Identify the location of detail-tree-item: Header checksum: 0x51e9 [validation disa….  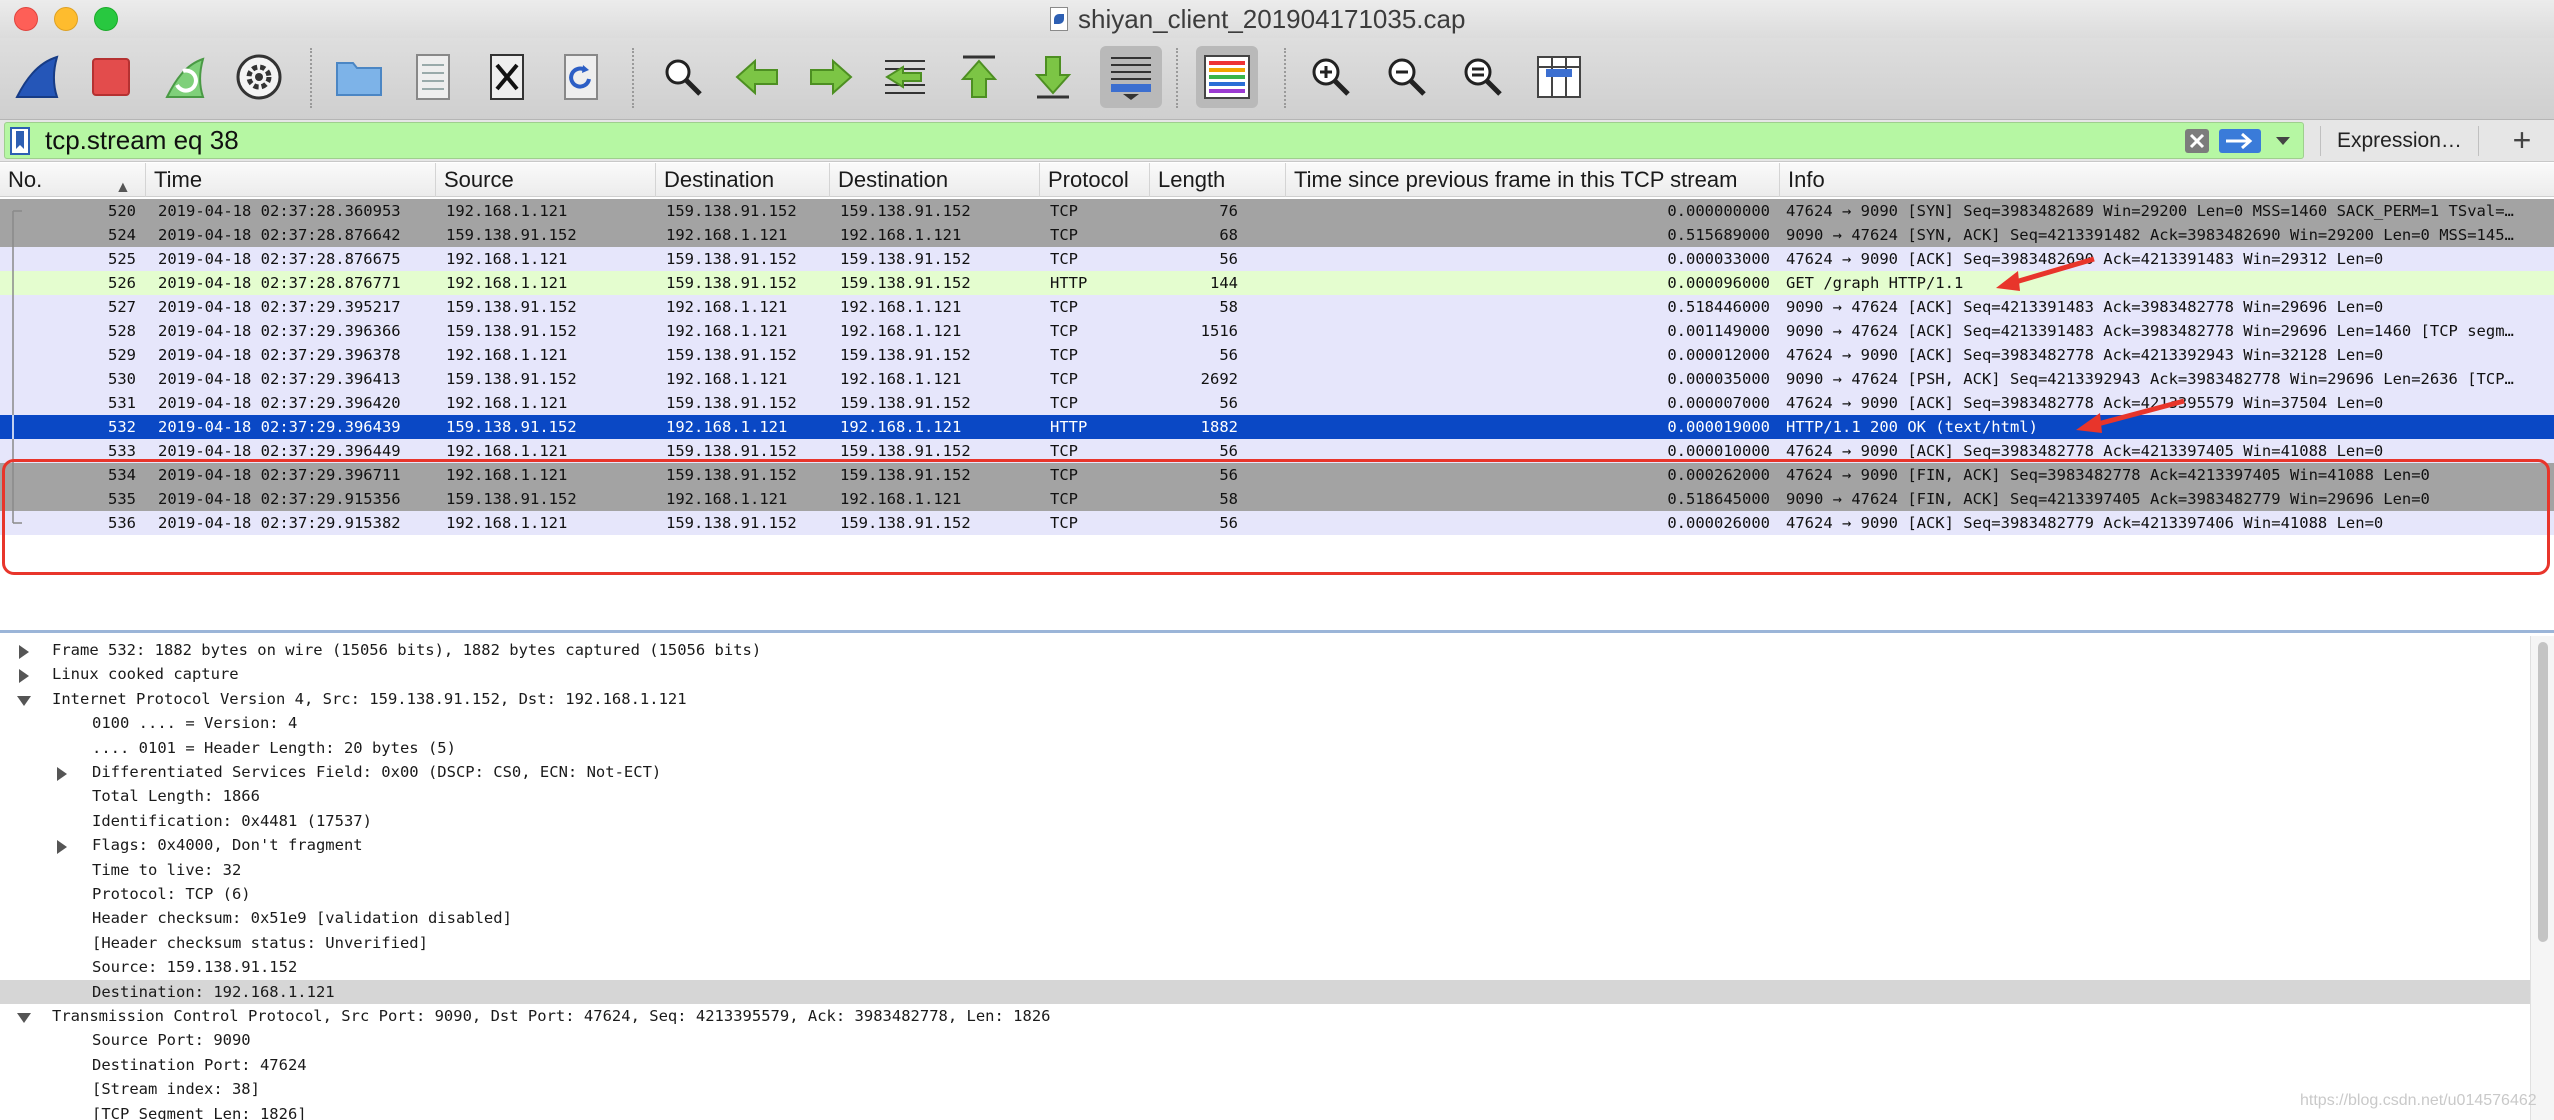
(1265, 918).